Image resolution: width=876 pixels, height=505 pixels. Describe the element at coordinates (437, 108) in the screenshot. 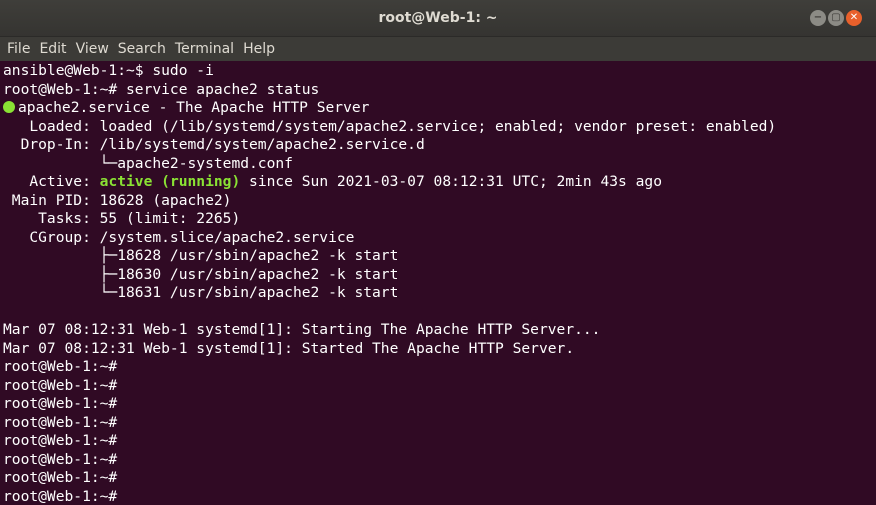

I see `terminal-line: apache2.service - The Apache HTTP Server` at that location.